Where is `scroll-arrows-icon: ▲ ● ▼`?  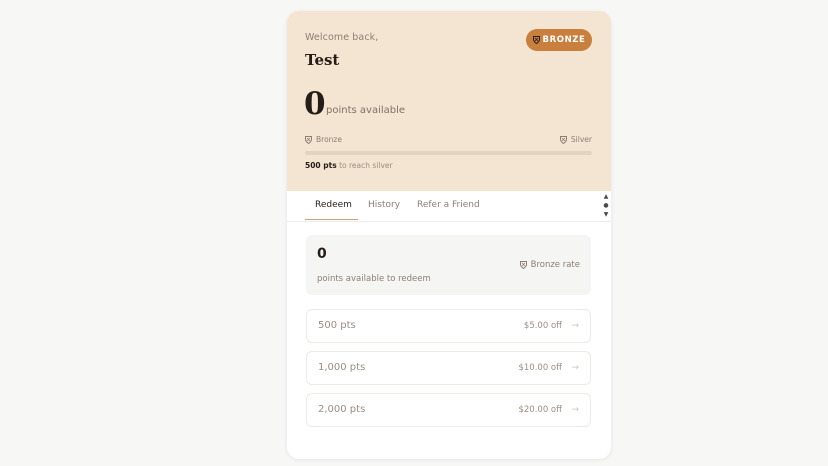 scroll-arrows-icon: ▲ ● ▼ is located at coordinates (606, 206).